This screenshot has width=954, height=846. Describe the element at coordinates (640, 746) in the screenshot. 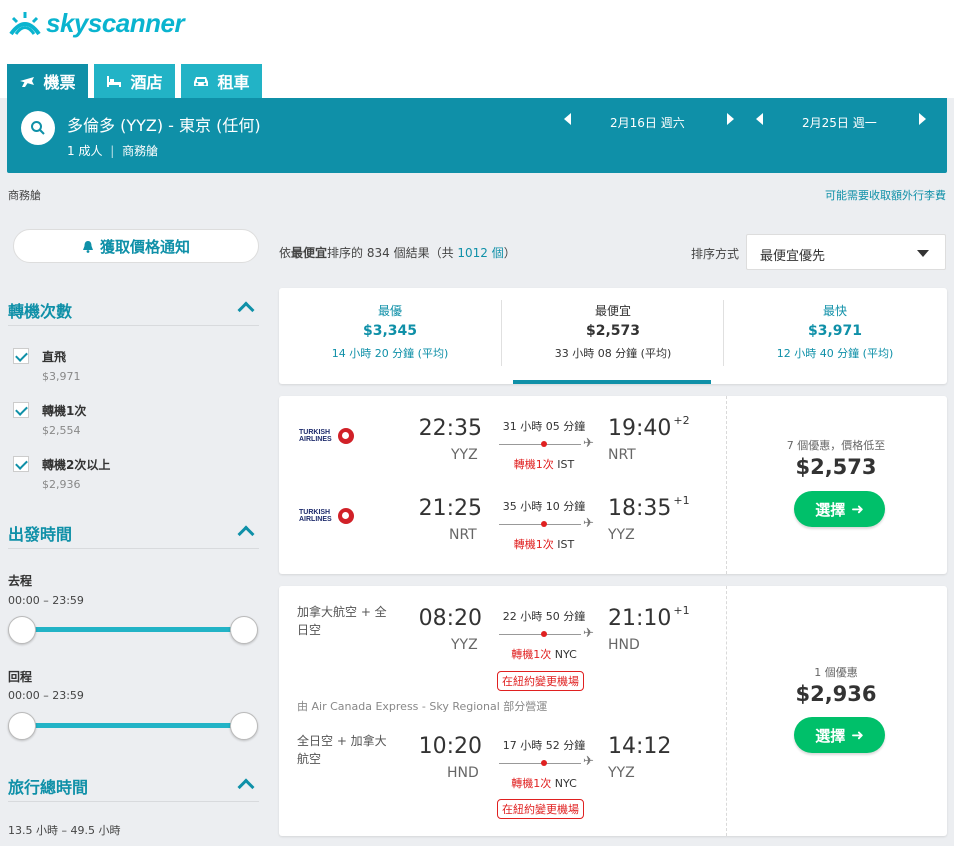

I see `arrival-time: 14:12` at that location.